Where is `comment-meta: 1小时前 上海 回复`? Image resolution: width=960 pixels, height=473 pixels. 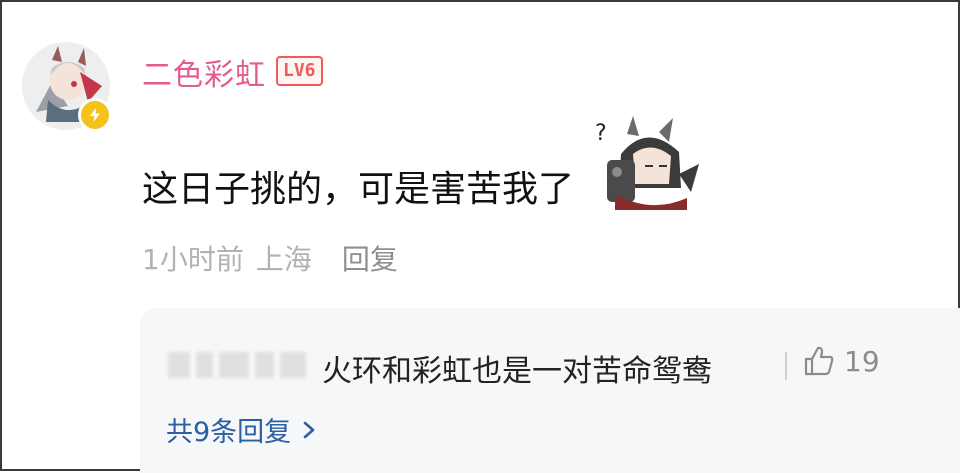 comment-meta: 1小时前 上海 回复 is located at coordinates (270, 258).